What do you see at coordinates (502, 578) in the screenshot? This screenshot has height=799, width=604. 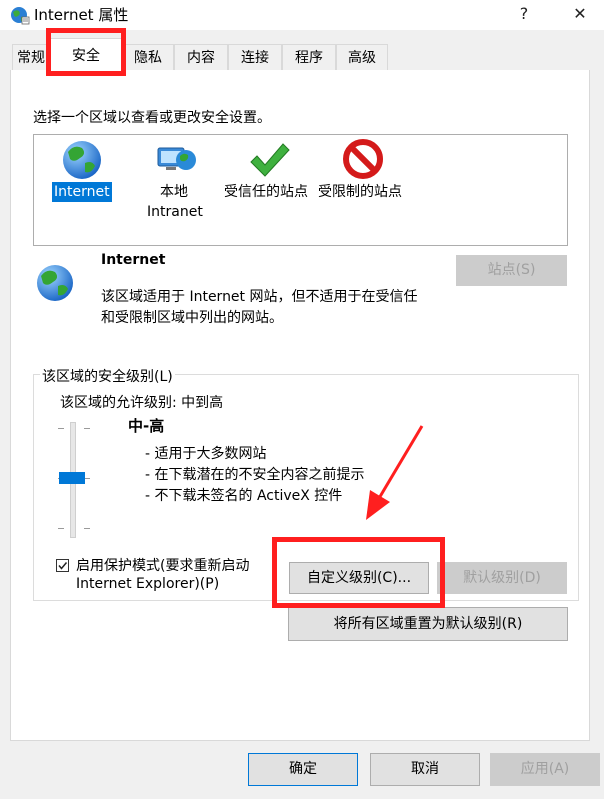 I see `default-level-button: 默认级别(D)` at bounding box center [502, 578].